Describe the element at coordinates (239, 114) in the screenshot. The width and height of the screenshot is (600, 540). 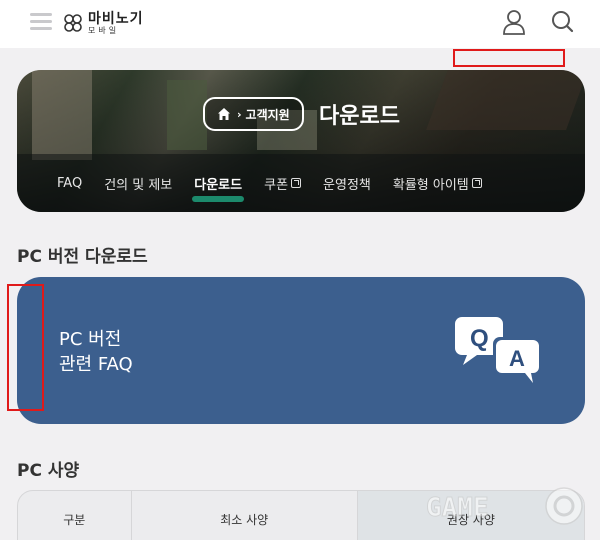
I see `chevron-right-icon: ›` at that location.